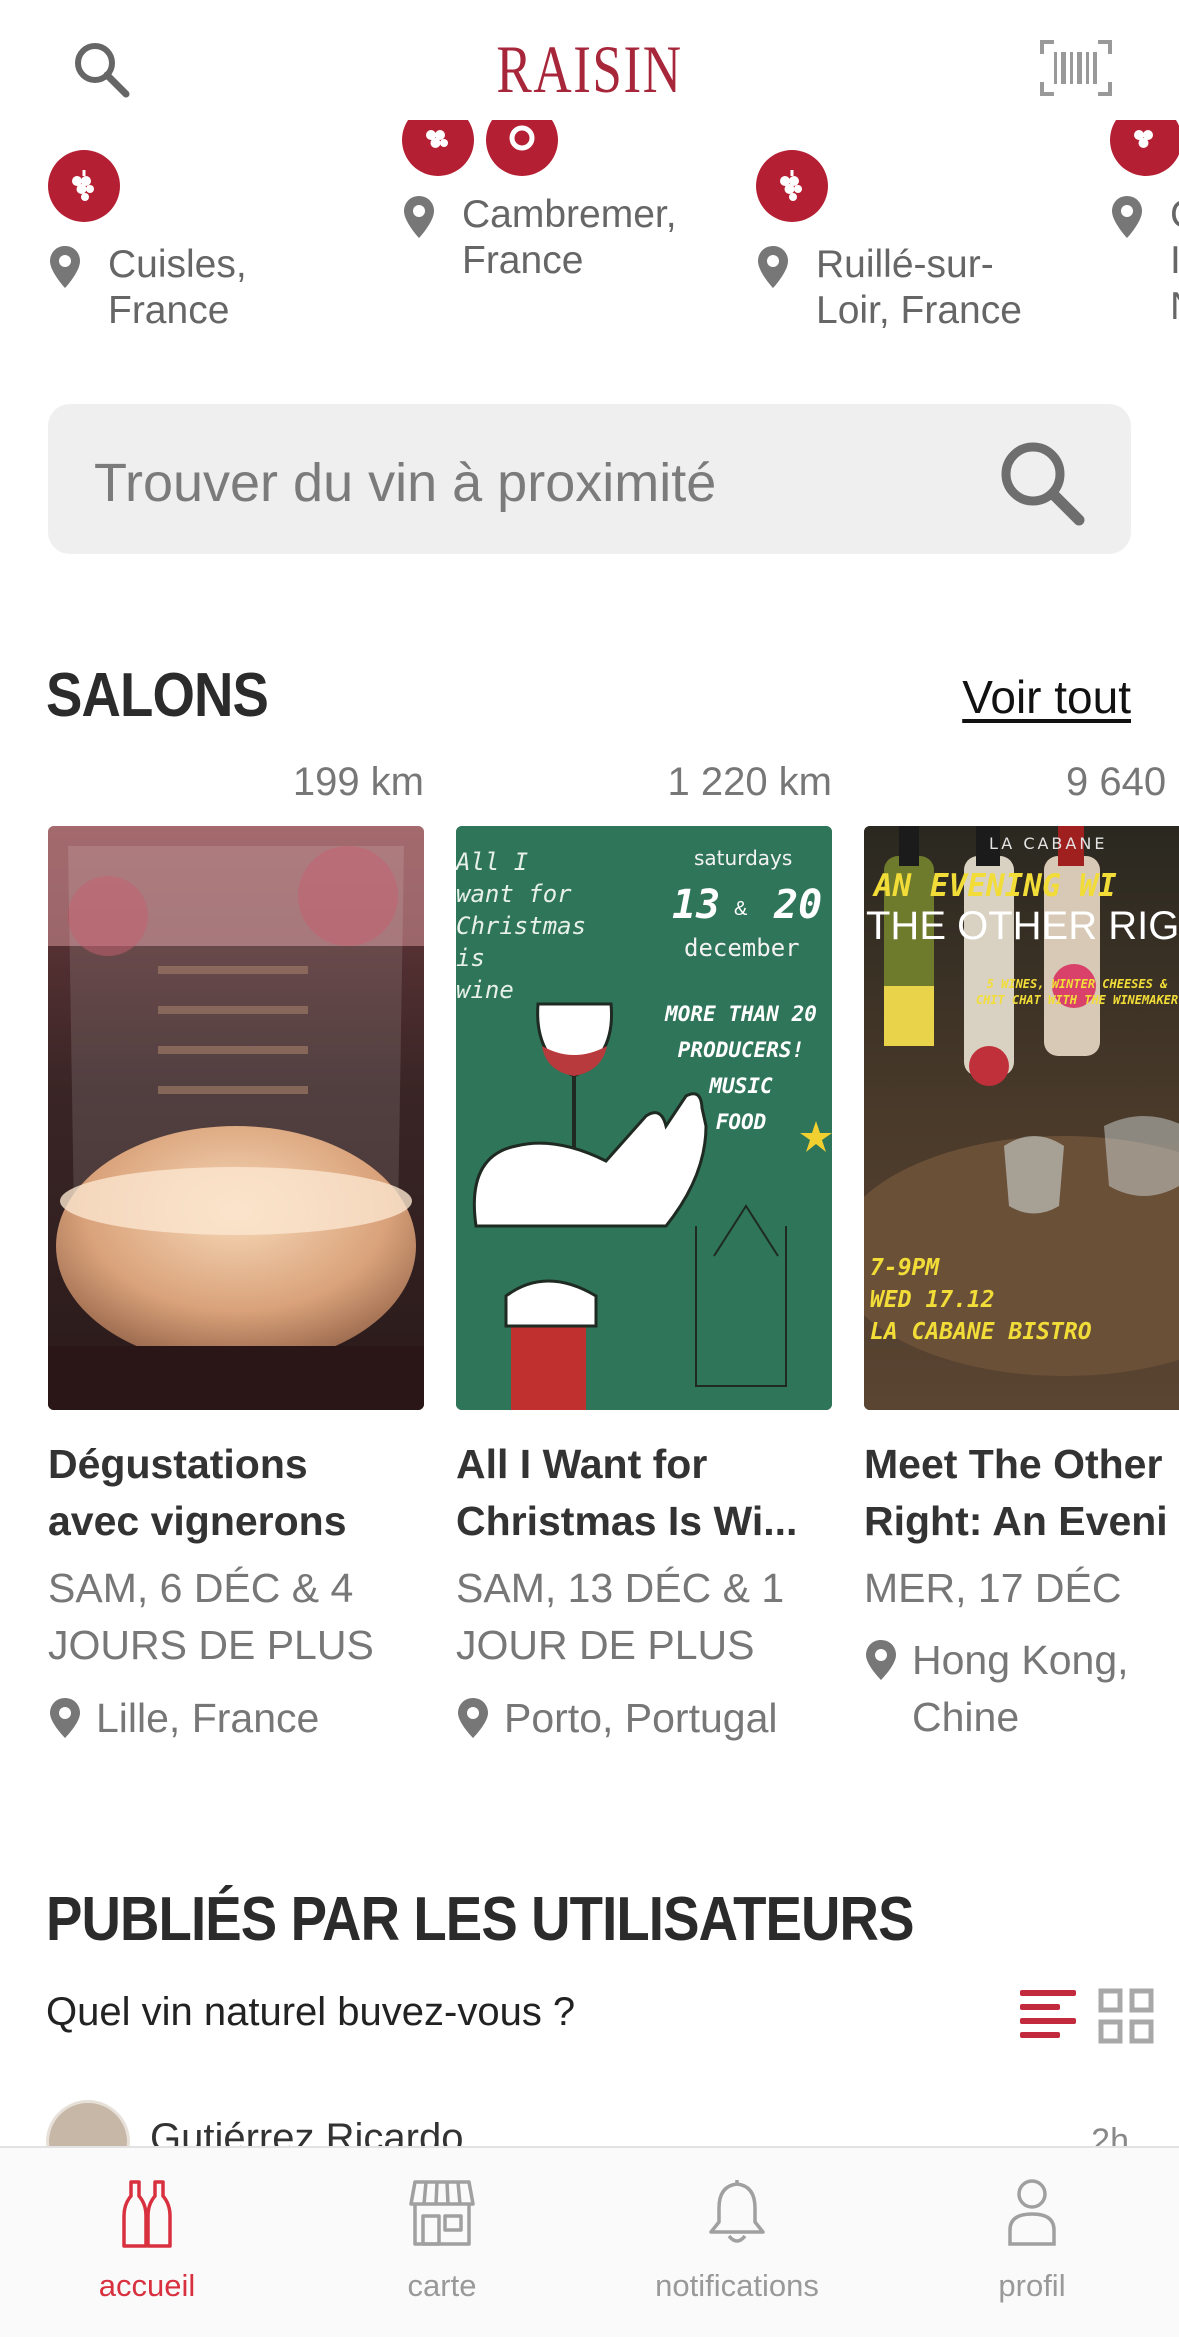 Image resolution: width=1179 pixels, height=2337 pixels. I want to click on search-placeholder: Trouver du vin à proximité, so click(405, 483).